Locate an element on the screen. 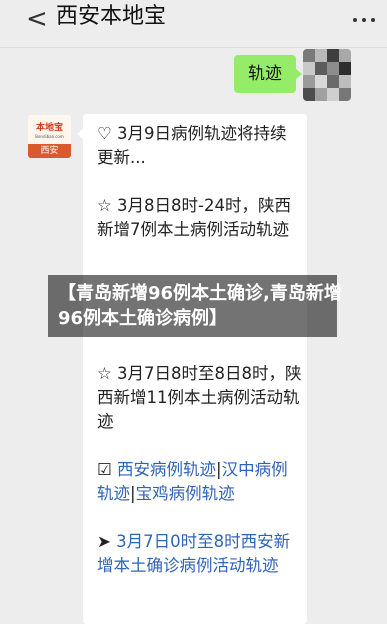 The height and width of the screenshot is (624, 387). link-xian-track-0307: 3月7日0时至8时西安新增本土确诊病例活动轨迹 is located at coordinates (193, 553).